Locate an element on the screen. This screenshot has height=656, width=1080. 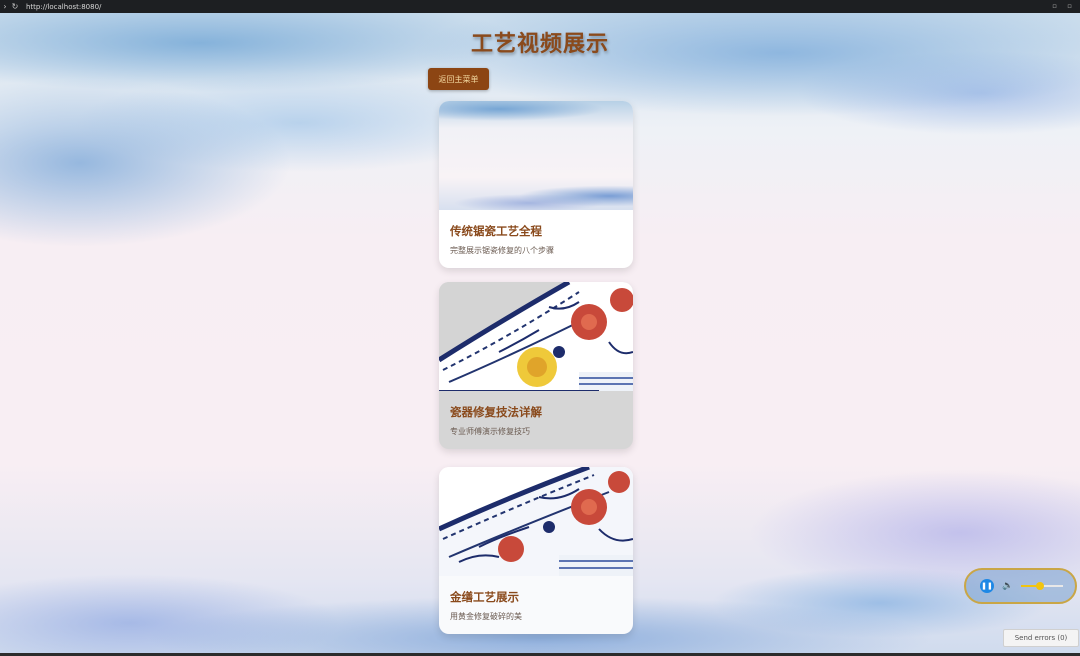
forward-icon: › is located at coordinates (5, 6).